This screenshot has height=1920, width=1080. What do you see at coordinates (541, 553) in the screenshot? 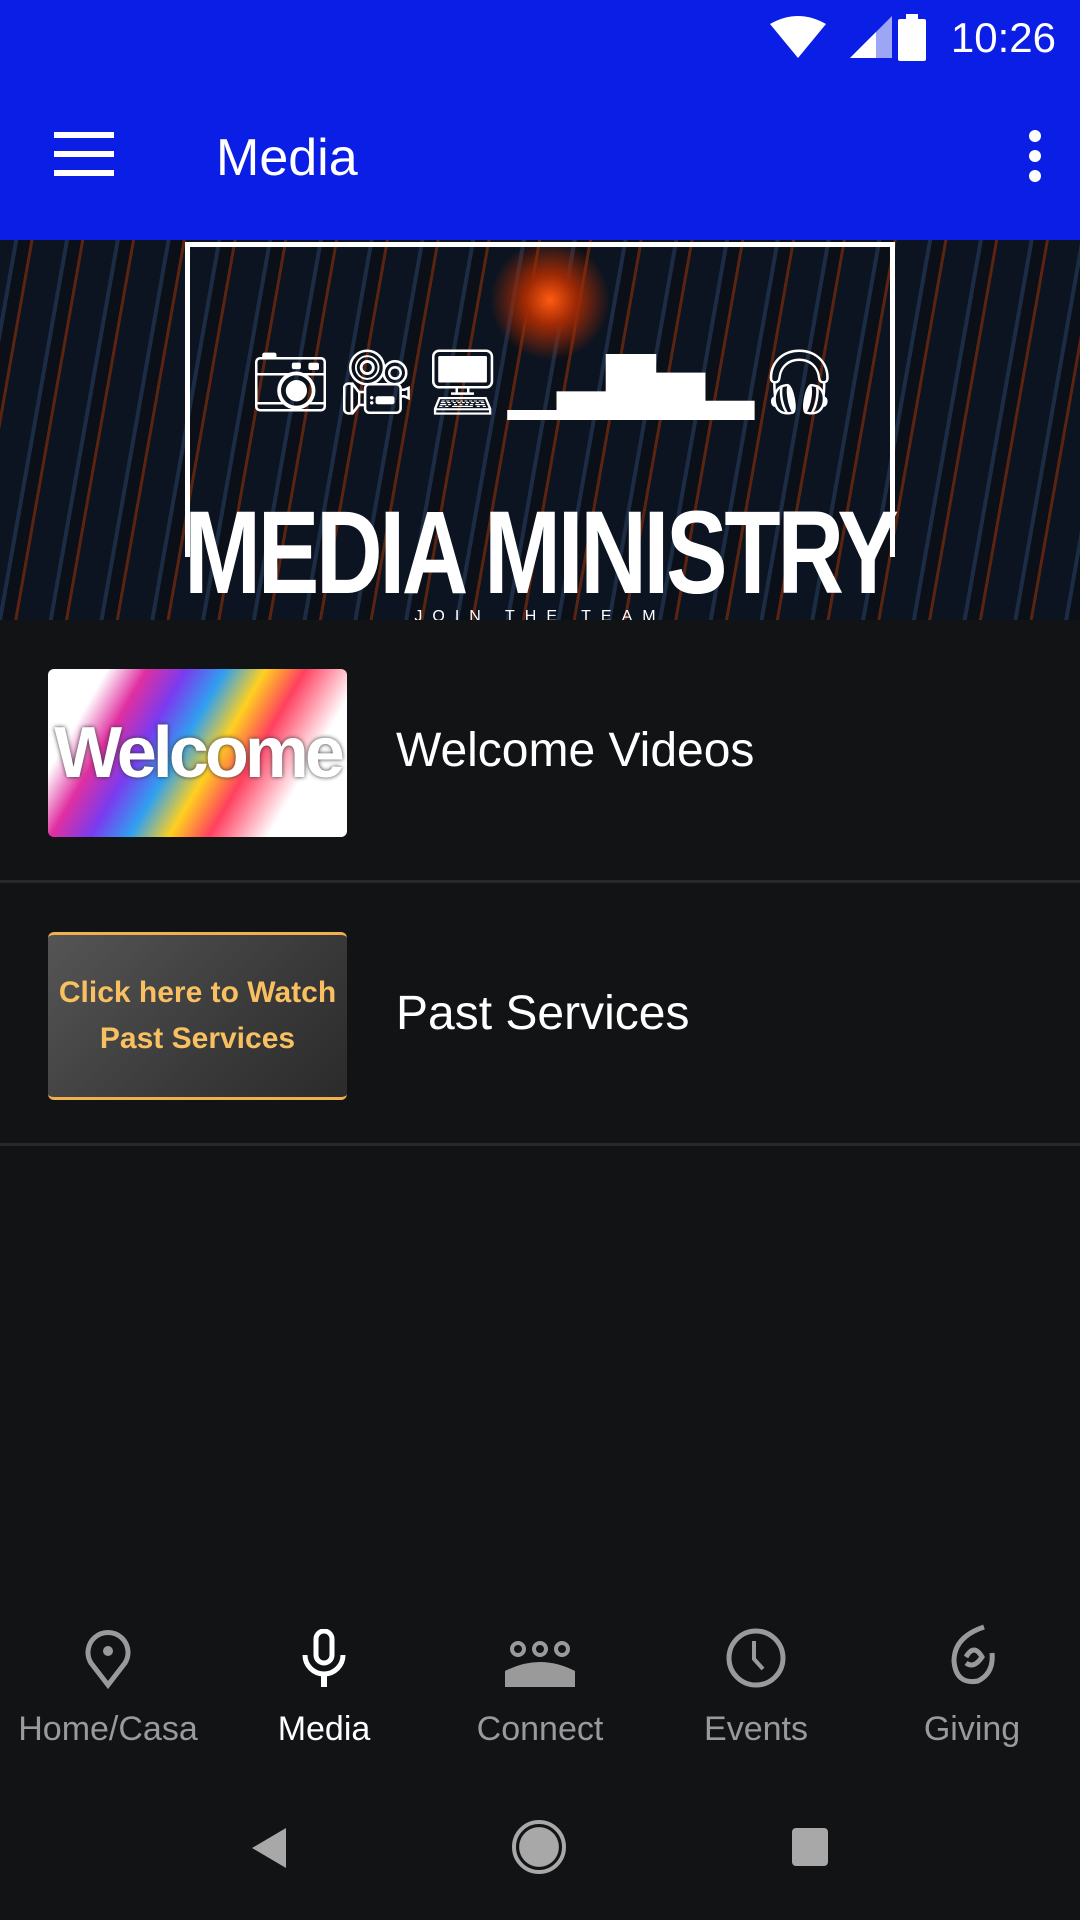
I see `banner-headline: MEDIA MINISTRY` at bounding box center [541, 553].